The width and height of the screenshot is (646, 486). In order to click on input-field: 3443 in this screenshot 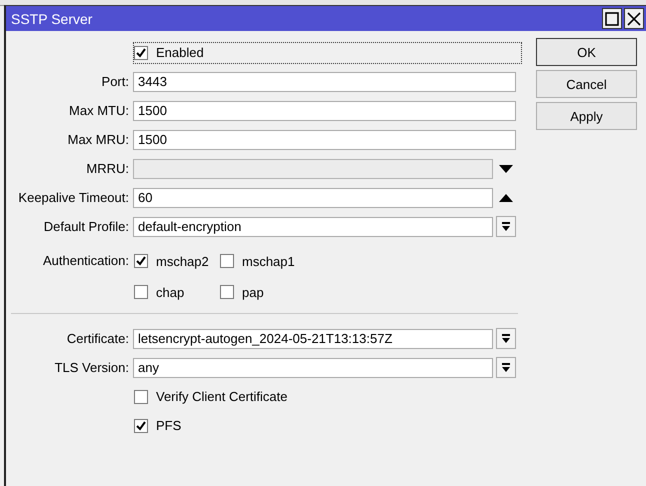, I will do `click(324, 82)`.